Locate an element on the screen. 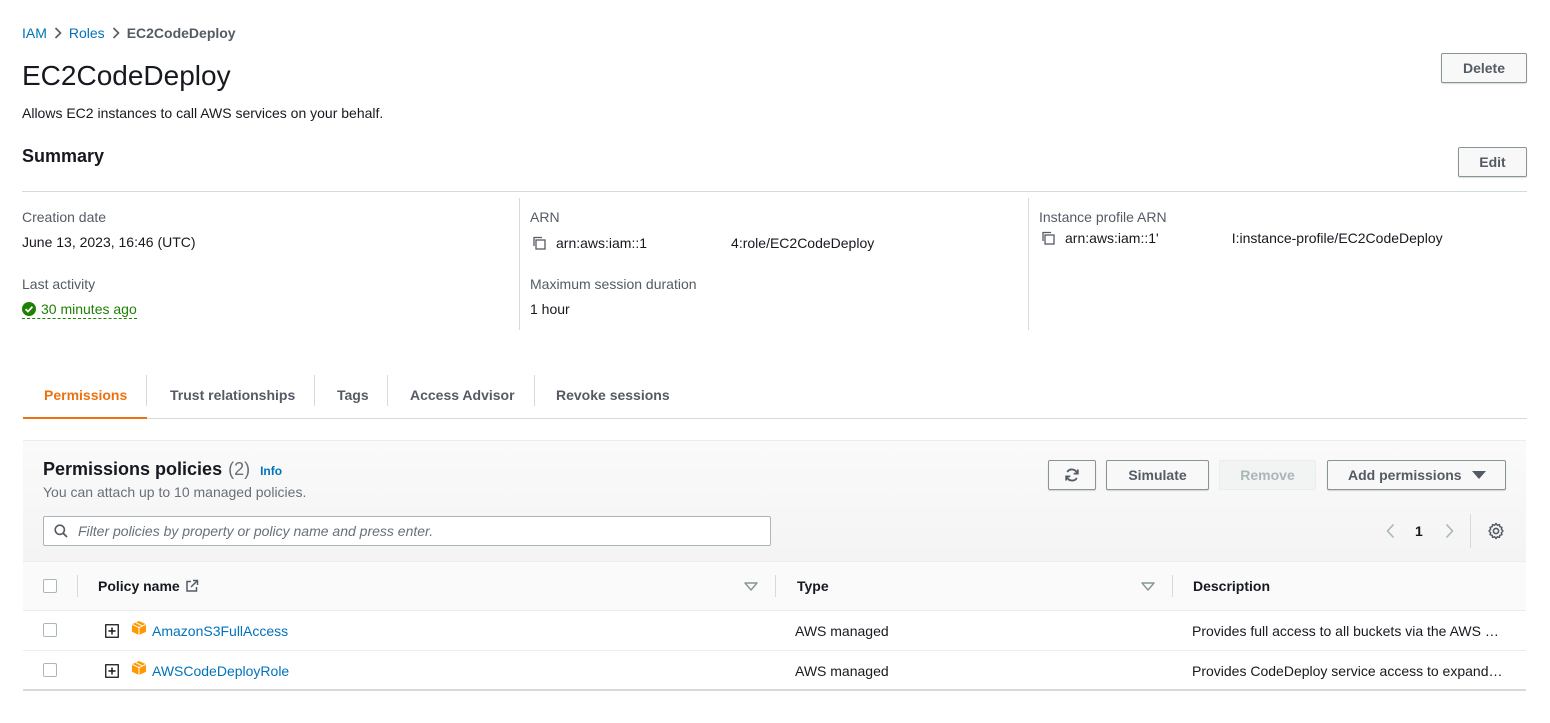 The image size is (1550, 723). arn-label: ARN is located at coordinates (545, 217).